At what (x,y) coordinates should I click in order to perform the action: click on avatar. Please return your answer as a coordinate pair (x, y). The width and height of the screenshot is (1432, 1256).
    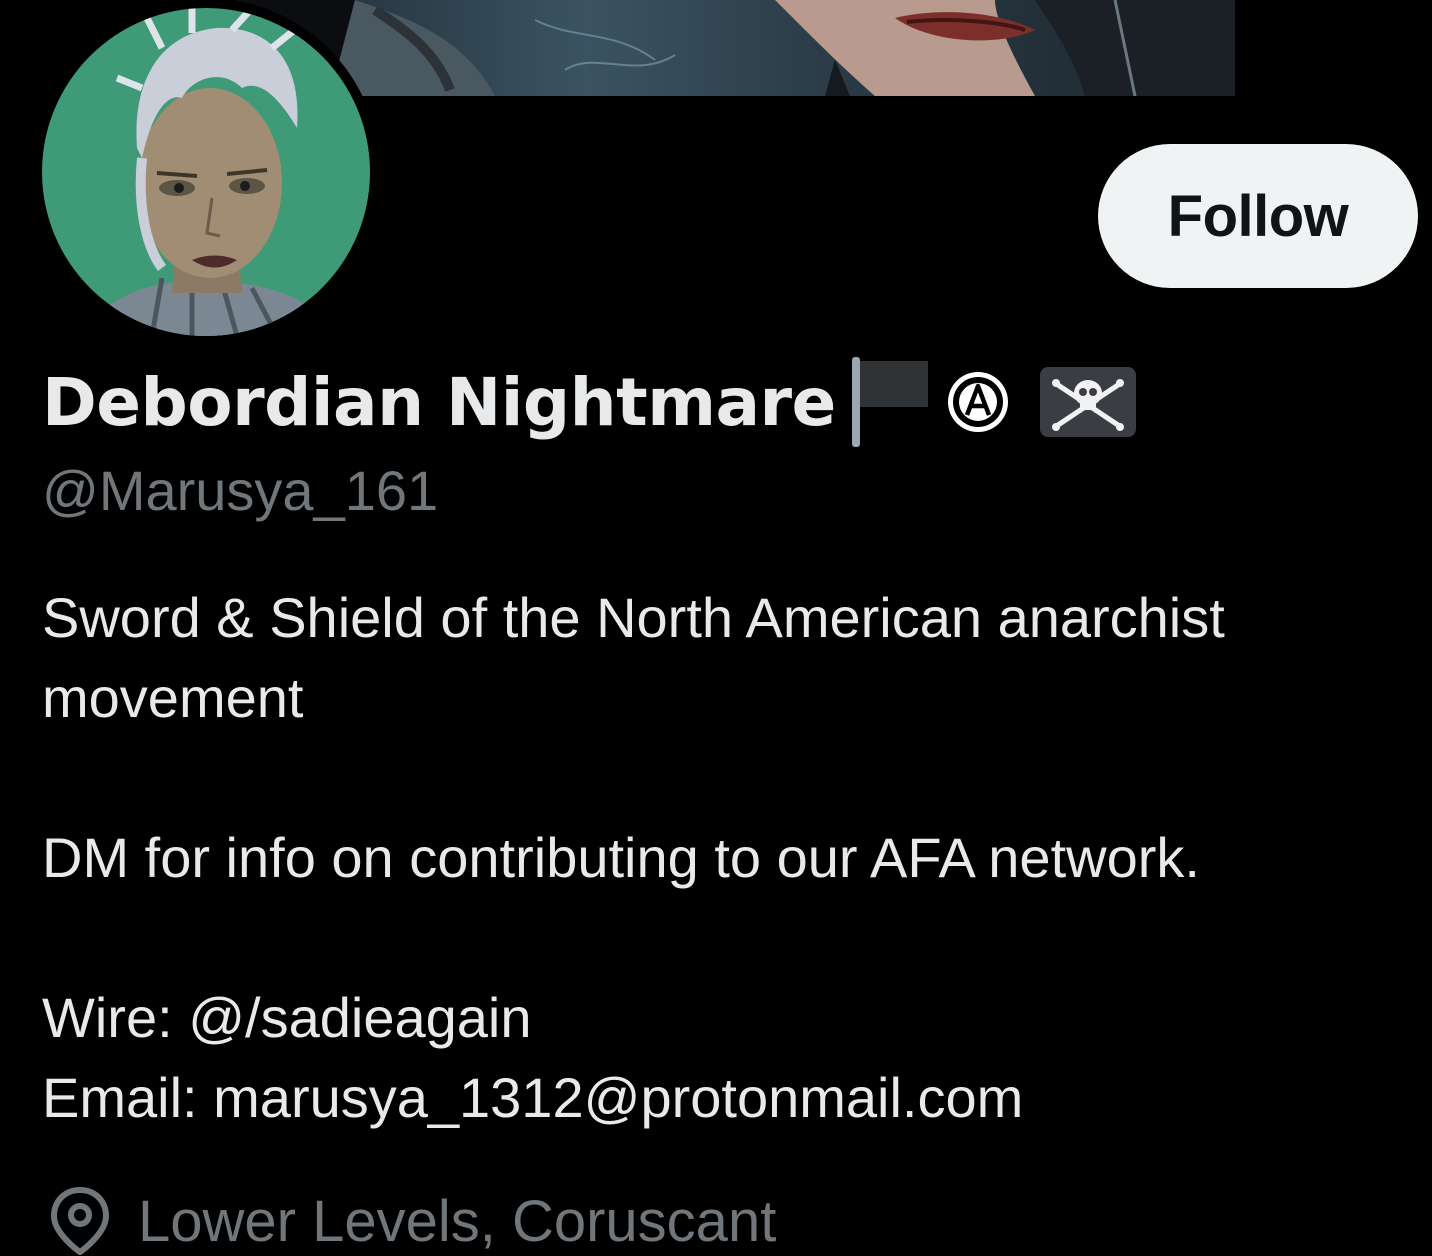
    Looking at the image, I should click on (206, 172).